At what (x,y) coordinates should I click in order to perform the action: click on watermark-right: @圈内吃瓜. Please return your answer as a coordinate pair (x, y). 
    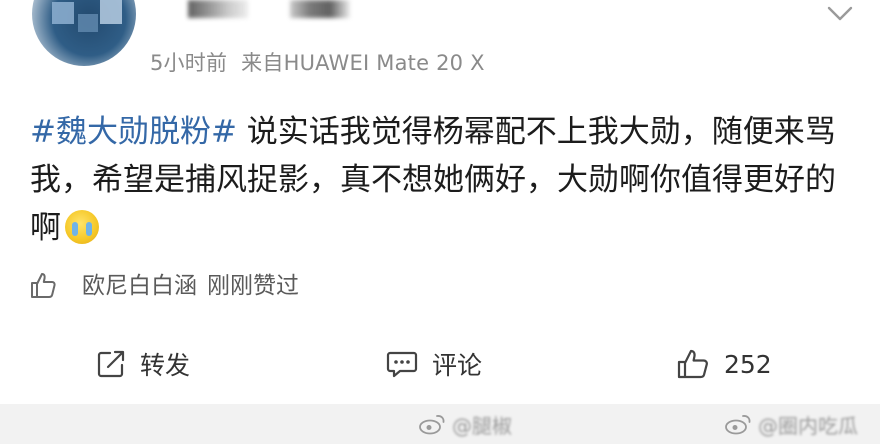
    Looking at the image, I should click on (791, 424).